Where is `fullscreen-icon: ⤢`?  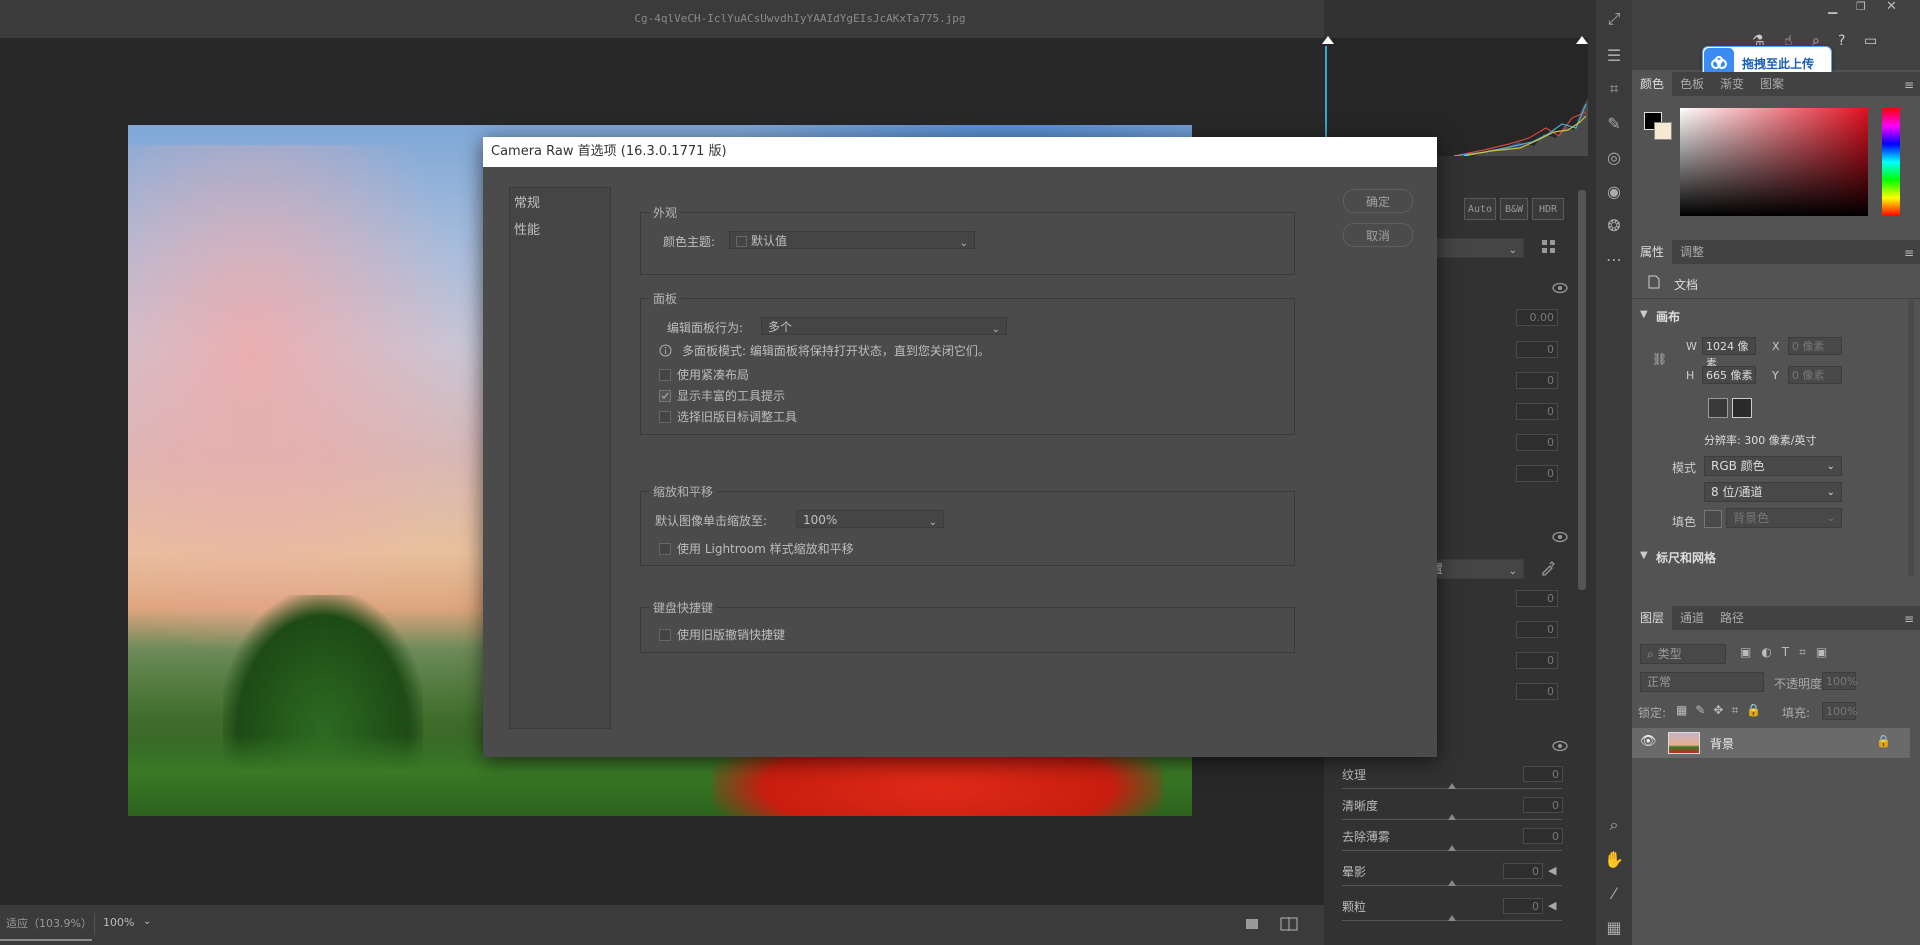
fullscreen-icon: ⤢ is located at coordinates (1614, 19).